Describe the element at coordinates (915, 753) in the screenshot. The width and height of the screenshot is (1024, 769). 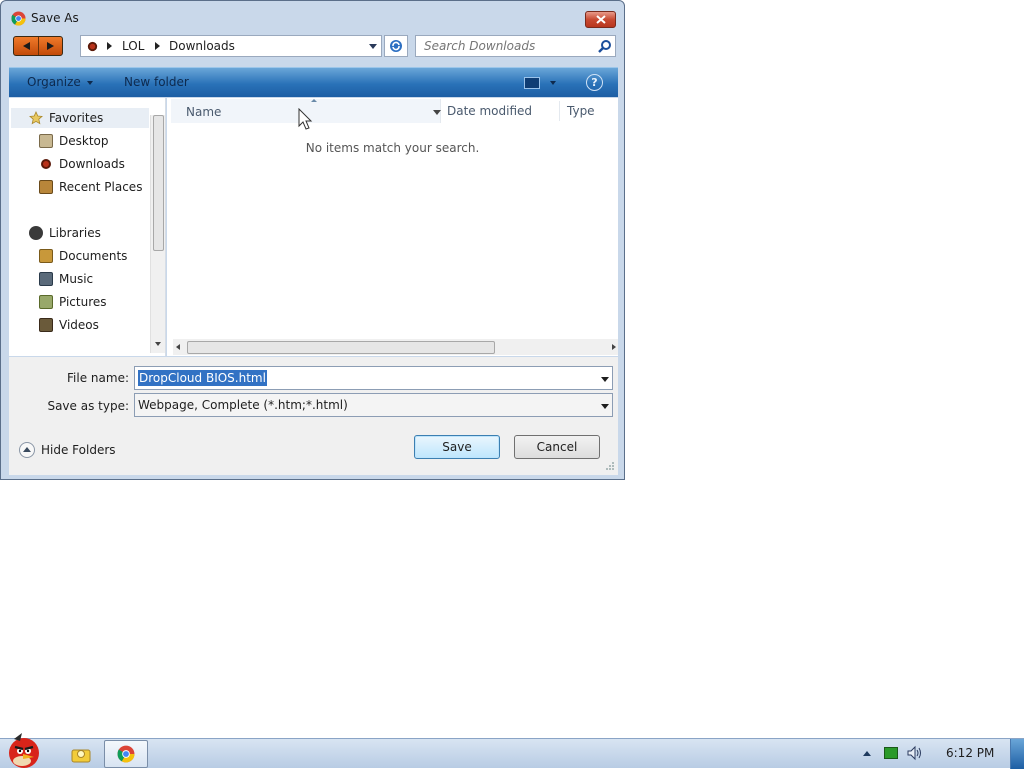
I see `volume-icon` at that location.